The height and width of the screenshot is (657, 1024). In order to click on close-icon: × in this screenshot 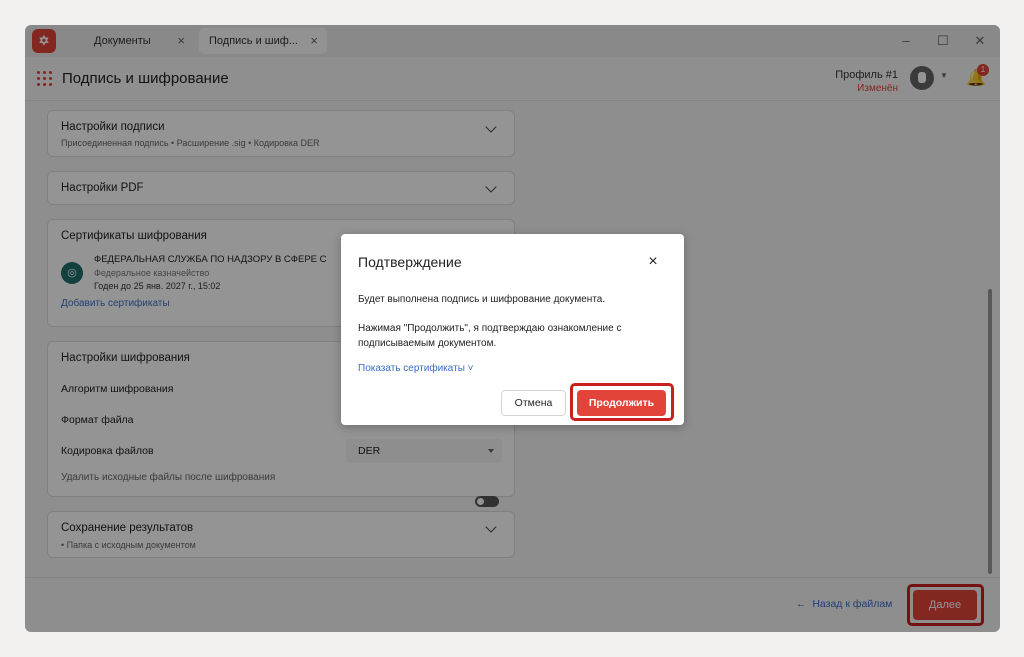, I will do `click(653, 262)`.